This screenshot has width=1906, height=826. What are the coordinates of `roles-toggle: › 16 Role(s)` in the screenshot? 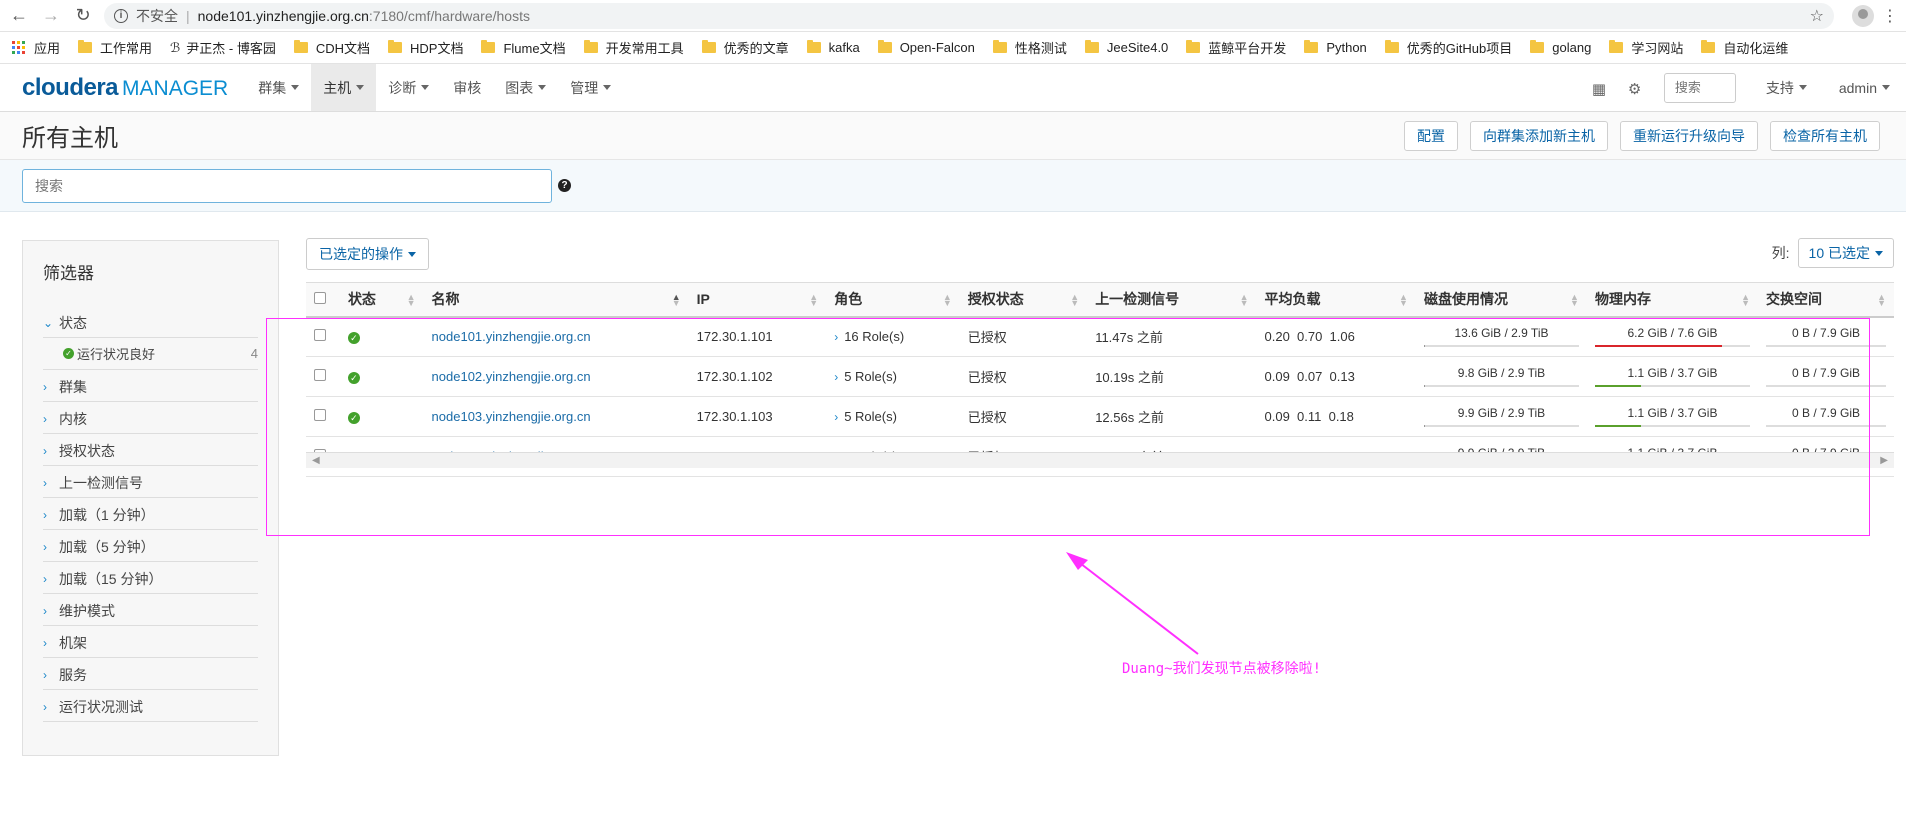 It's located at (893, 336).